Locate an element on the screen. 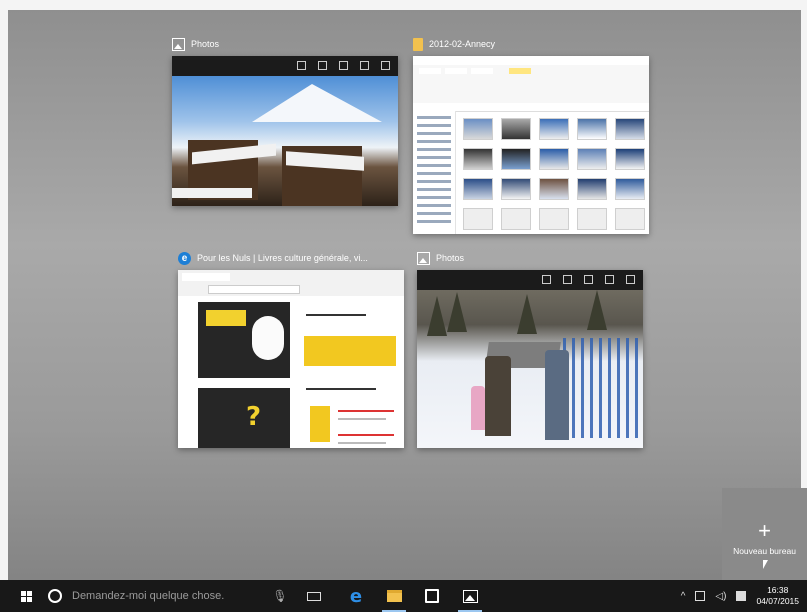 The width and height of the screenshot is (807, 612). start-button is located at coordinates (26, 596).